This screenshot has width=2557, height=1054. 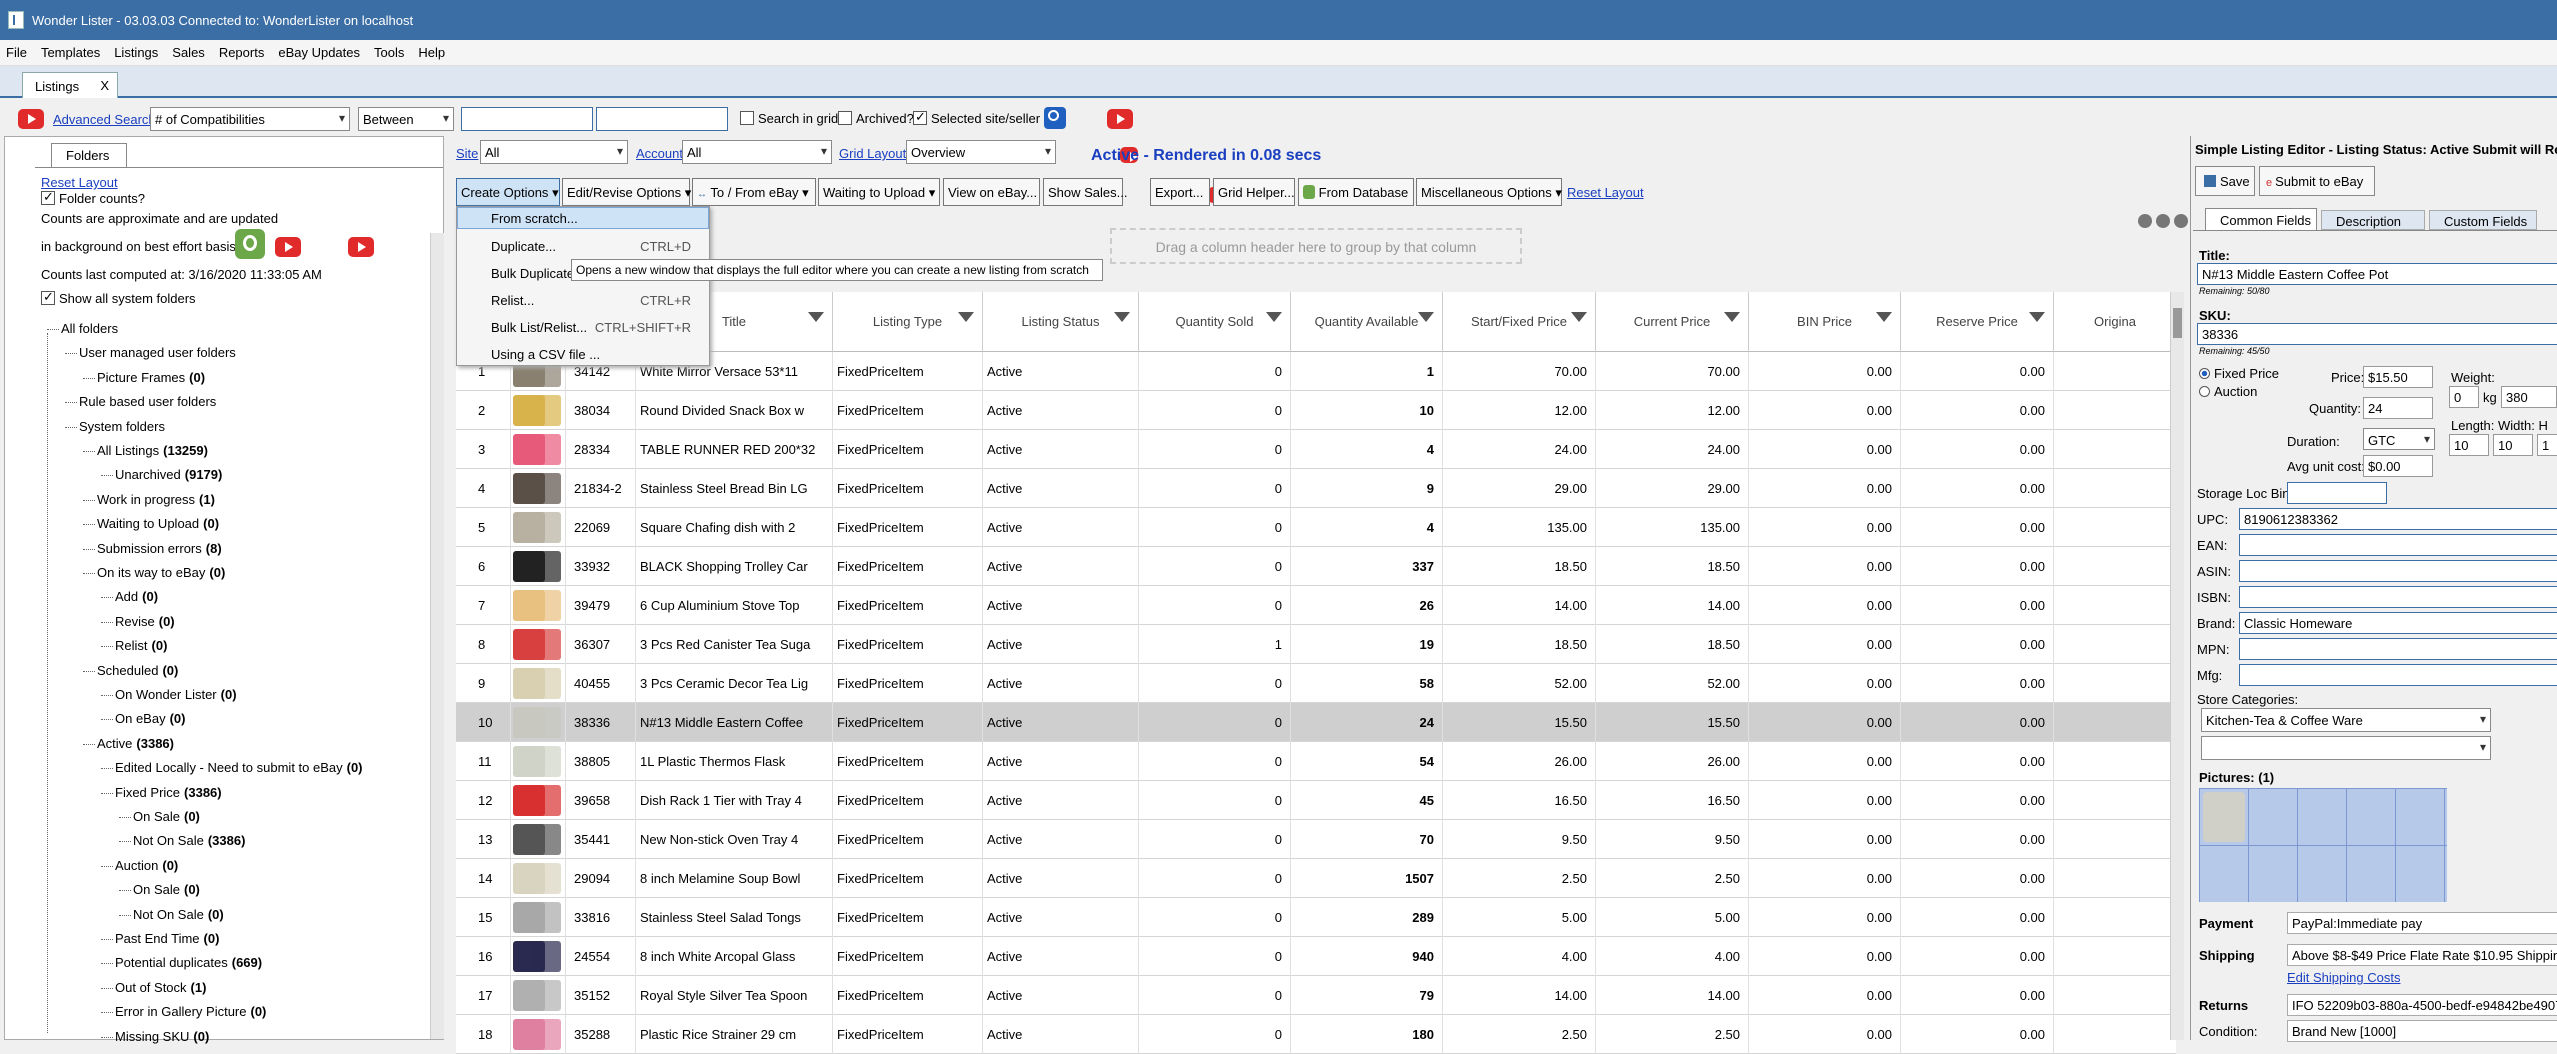 What do you see at coordinates (2422, 923) in the screenshot?
I see `payment-field: PayPal:Immediate pay` at bounding box center [2422, 923].